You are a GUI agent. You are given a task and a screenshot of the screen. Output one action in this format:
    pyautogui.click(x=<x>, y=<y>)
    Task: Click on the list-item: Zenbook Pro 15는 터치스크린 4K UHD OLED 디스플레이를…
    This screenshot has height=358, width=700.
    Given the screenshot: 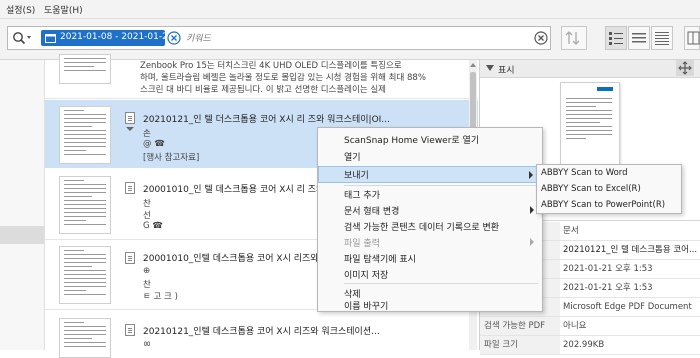 What is the action you would take?
    pyautogui.click(x=261, y=74)
    